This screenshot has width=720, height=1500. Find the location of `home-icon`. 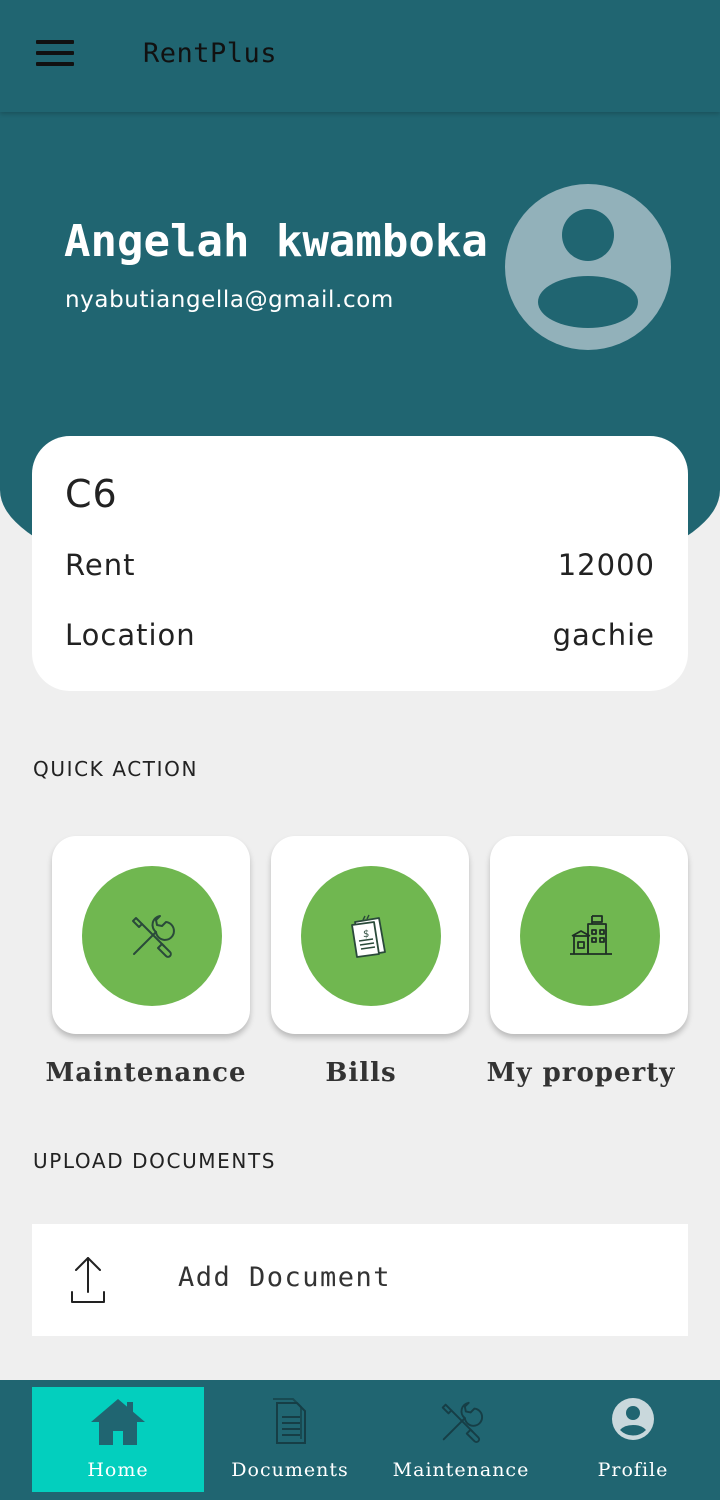

home-icon is located at coordinates (118, 1422).